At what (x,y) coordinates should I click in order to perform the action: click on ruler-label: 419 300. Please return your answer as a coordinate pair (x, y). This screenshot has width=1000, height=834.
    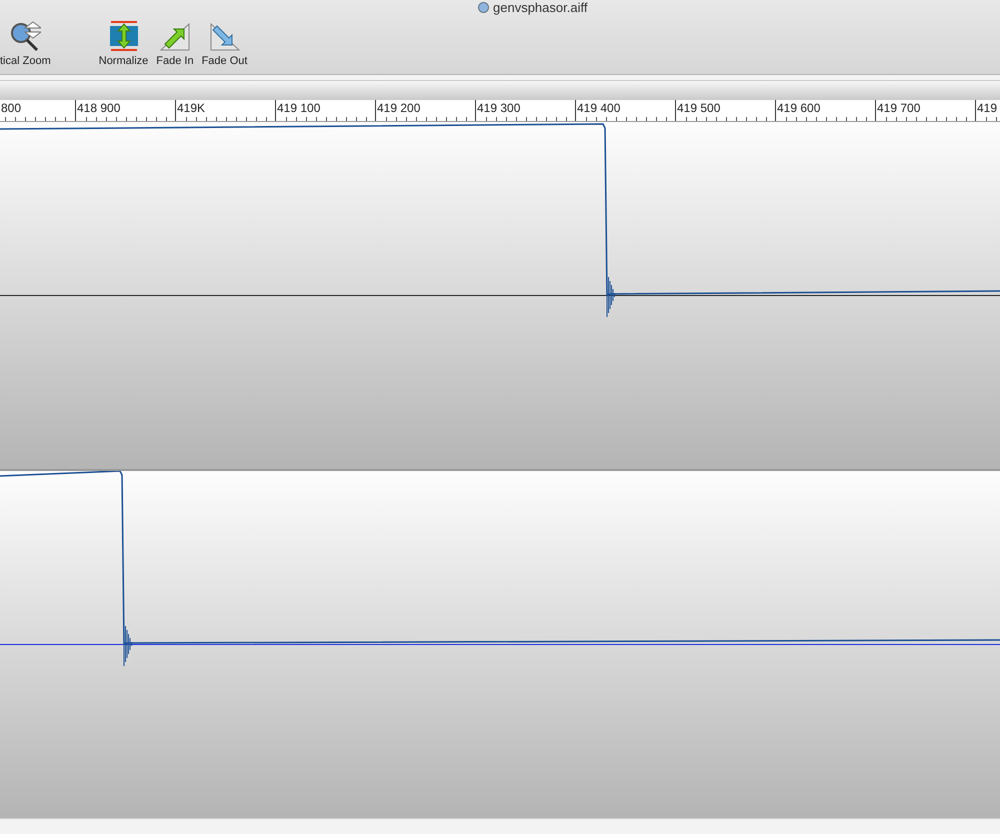
    Looking at the image, I should click on (498, 108).